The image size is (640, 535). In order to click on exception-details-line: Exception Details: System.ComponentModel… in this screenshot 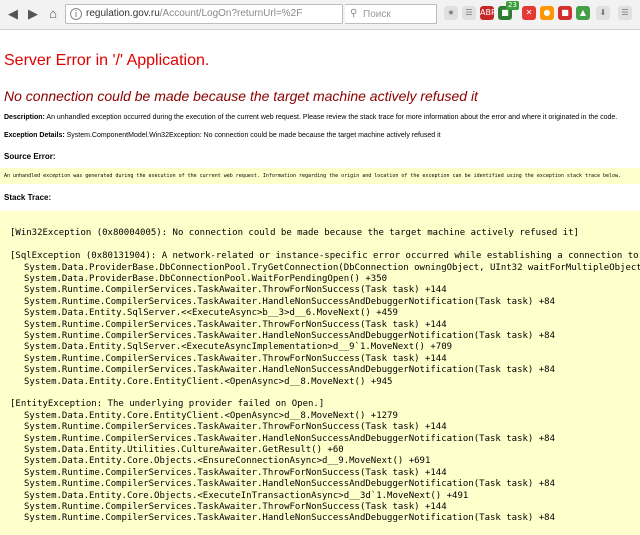, I will do `click(222, 135)`.